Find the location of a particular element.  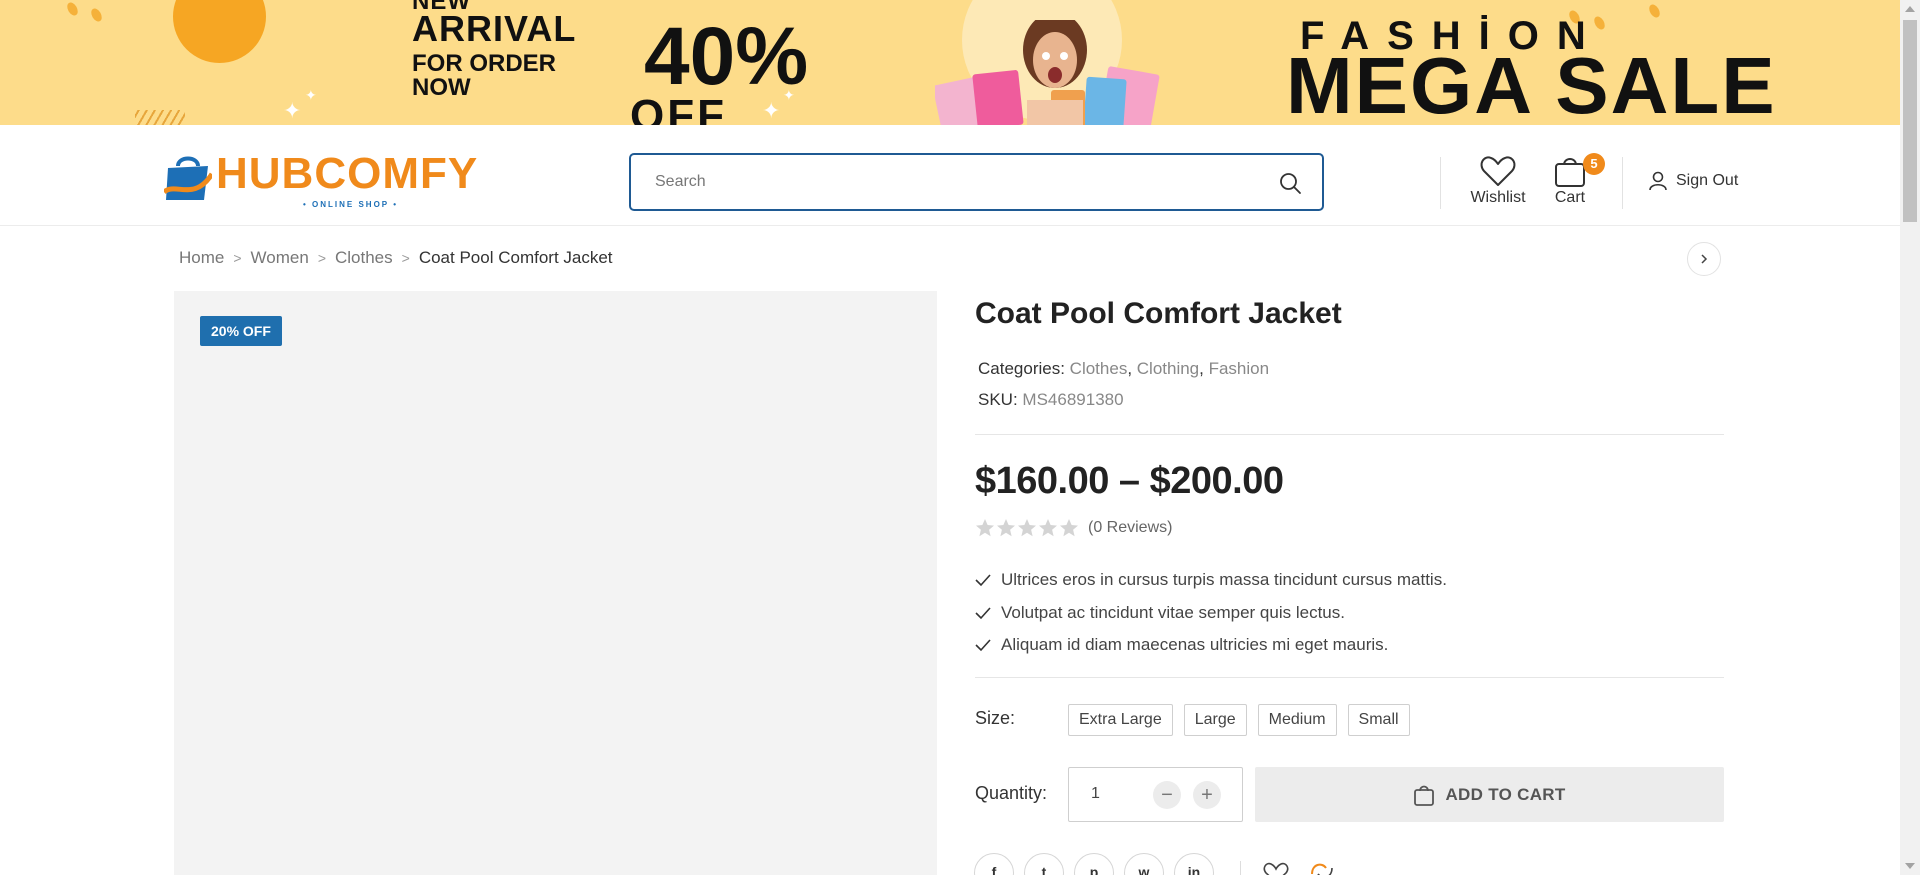

size-options: Extra Large Large Medium Small is located at coordinates (1239, 720).